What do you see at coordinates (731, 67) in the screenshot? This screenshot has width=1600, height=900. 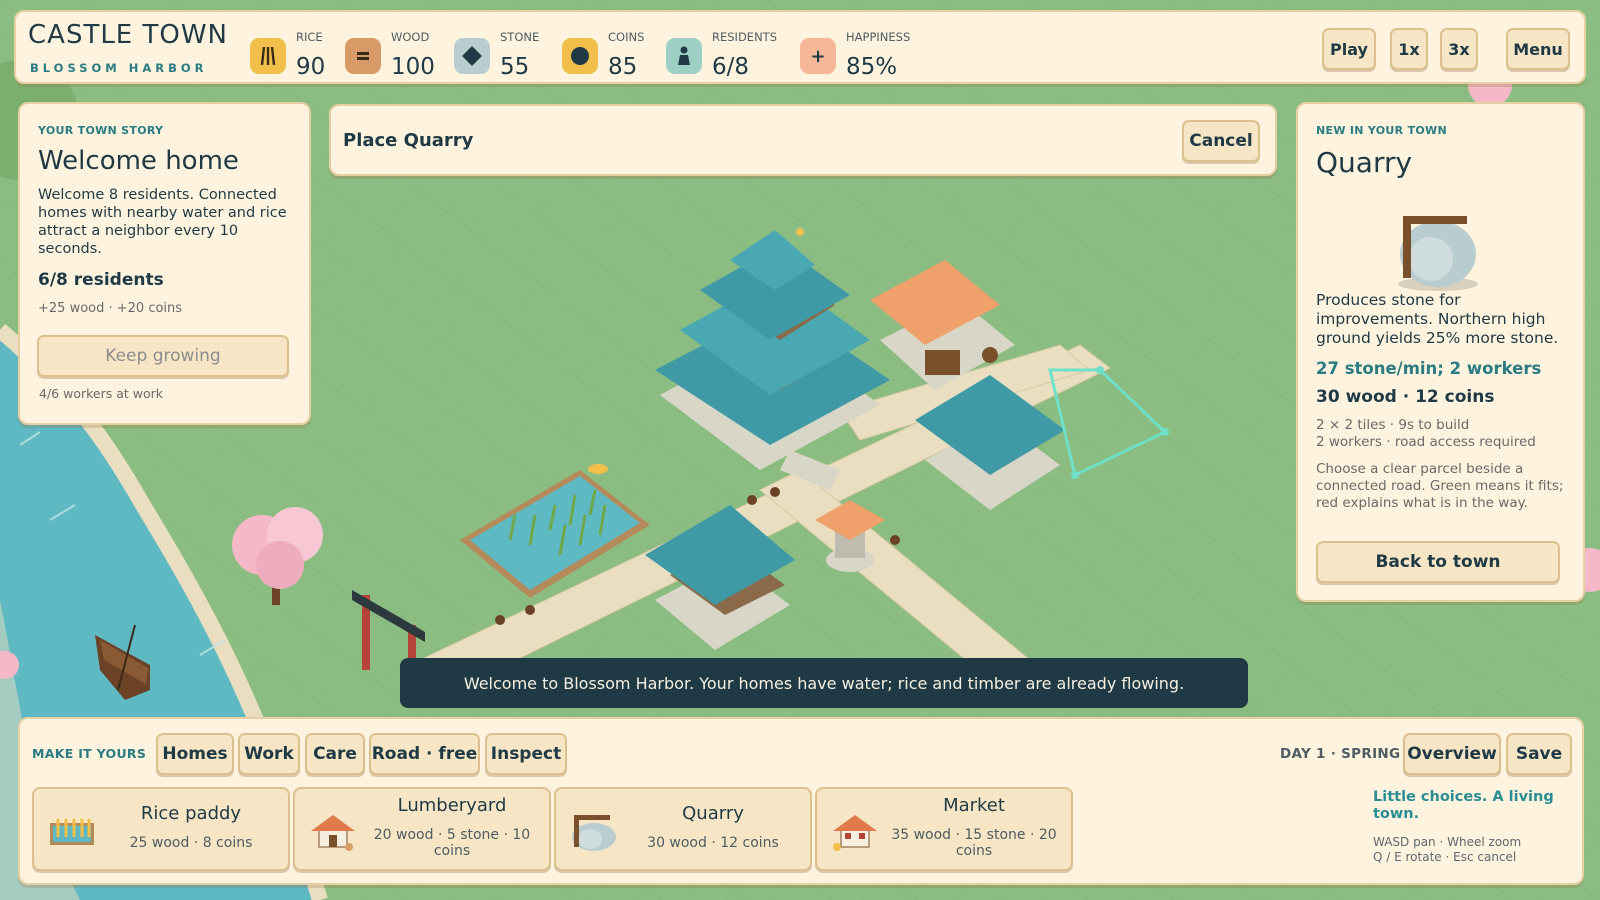 I see `resource-value: 6/8` at bounding box center [731, 67].